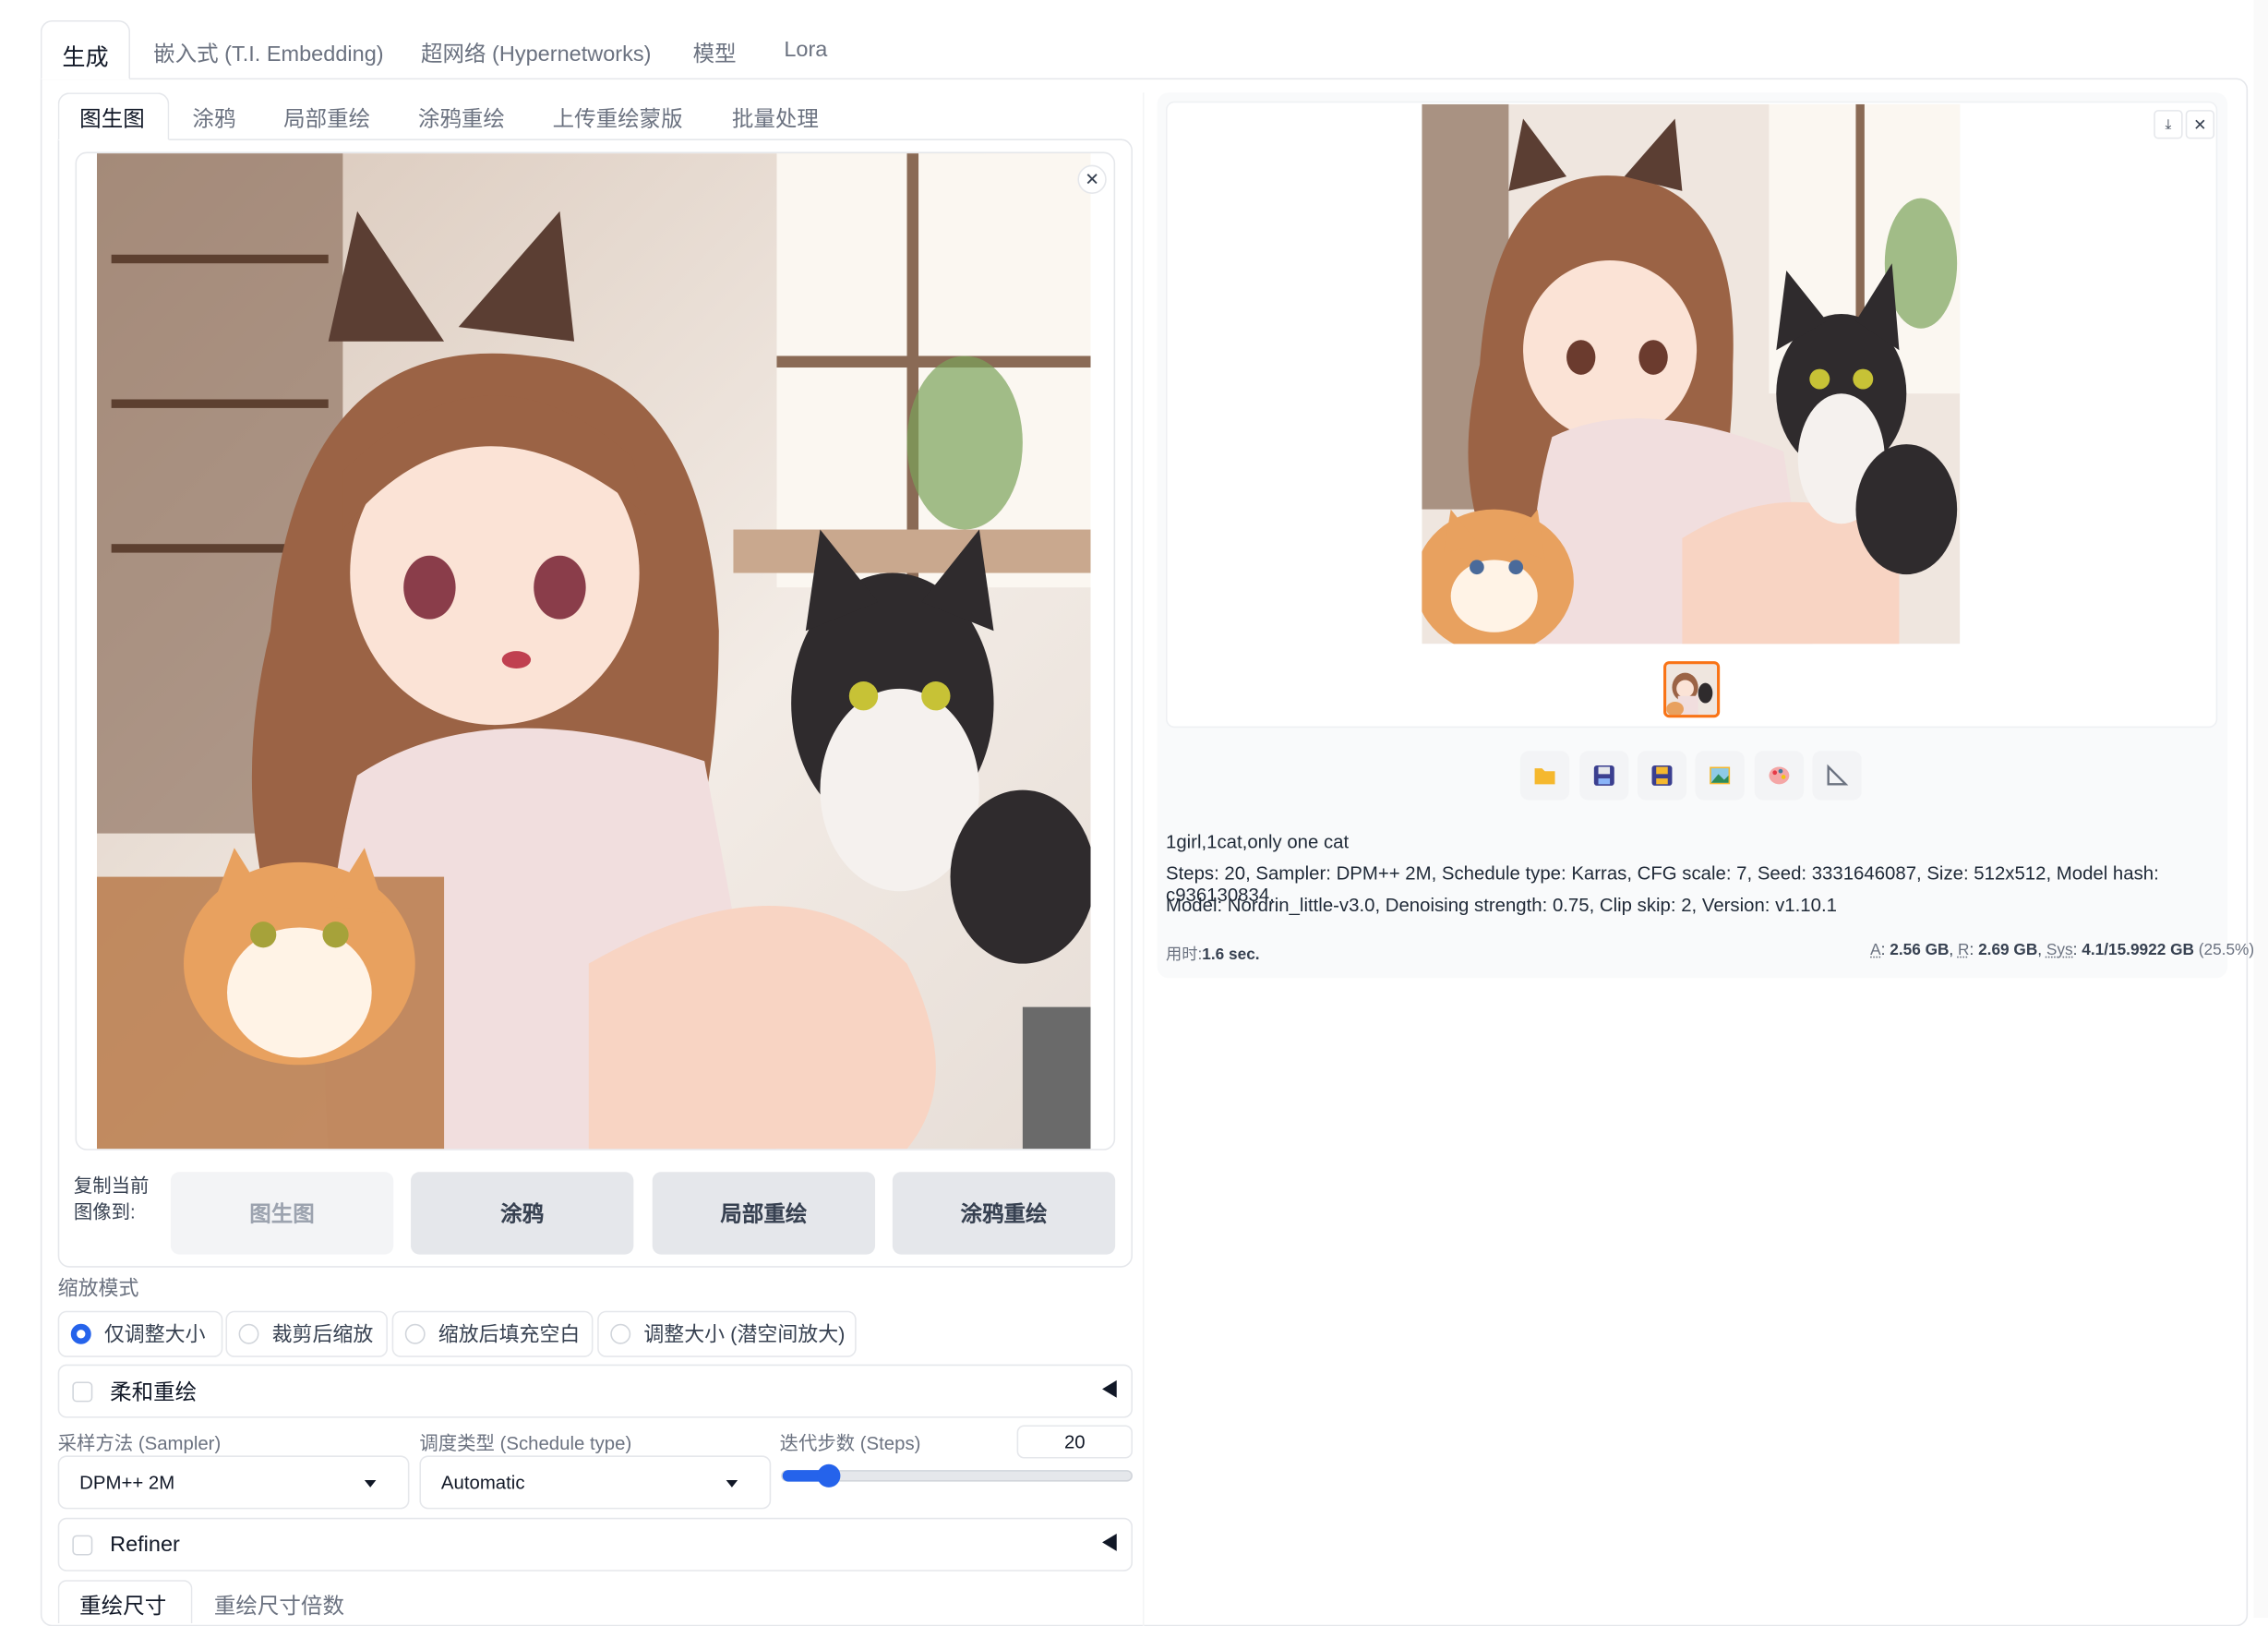 This screenshot has height=1626, width=2268. What do you see at coordinates (1231, 955) in the screenshot?
I see `time-value: 1.6 sec.` at bounding box center [1231, 955].